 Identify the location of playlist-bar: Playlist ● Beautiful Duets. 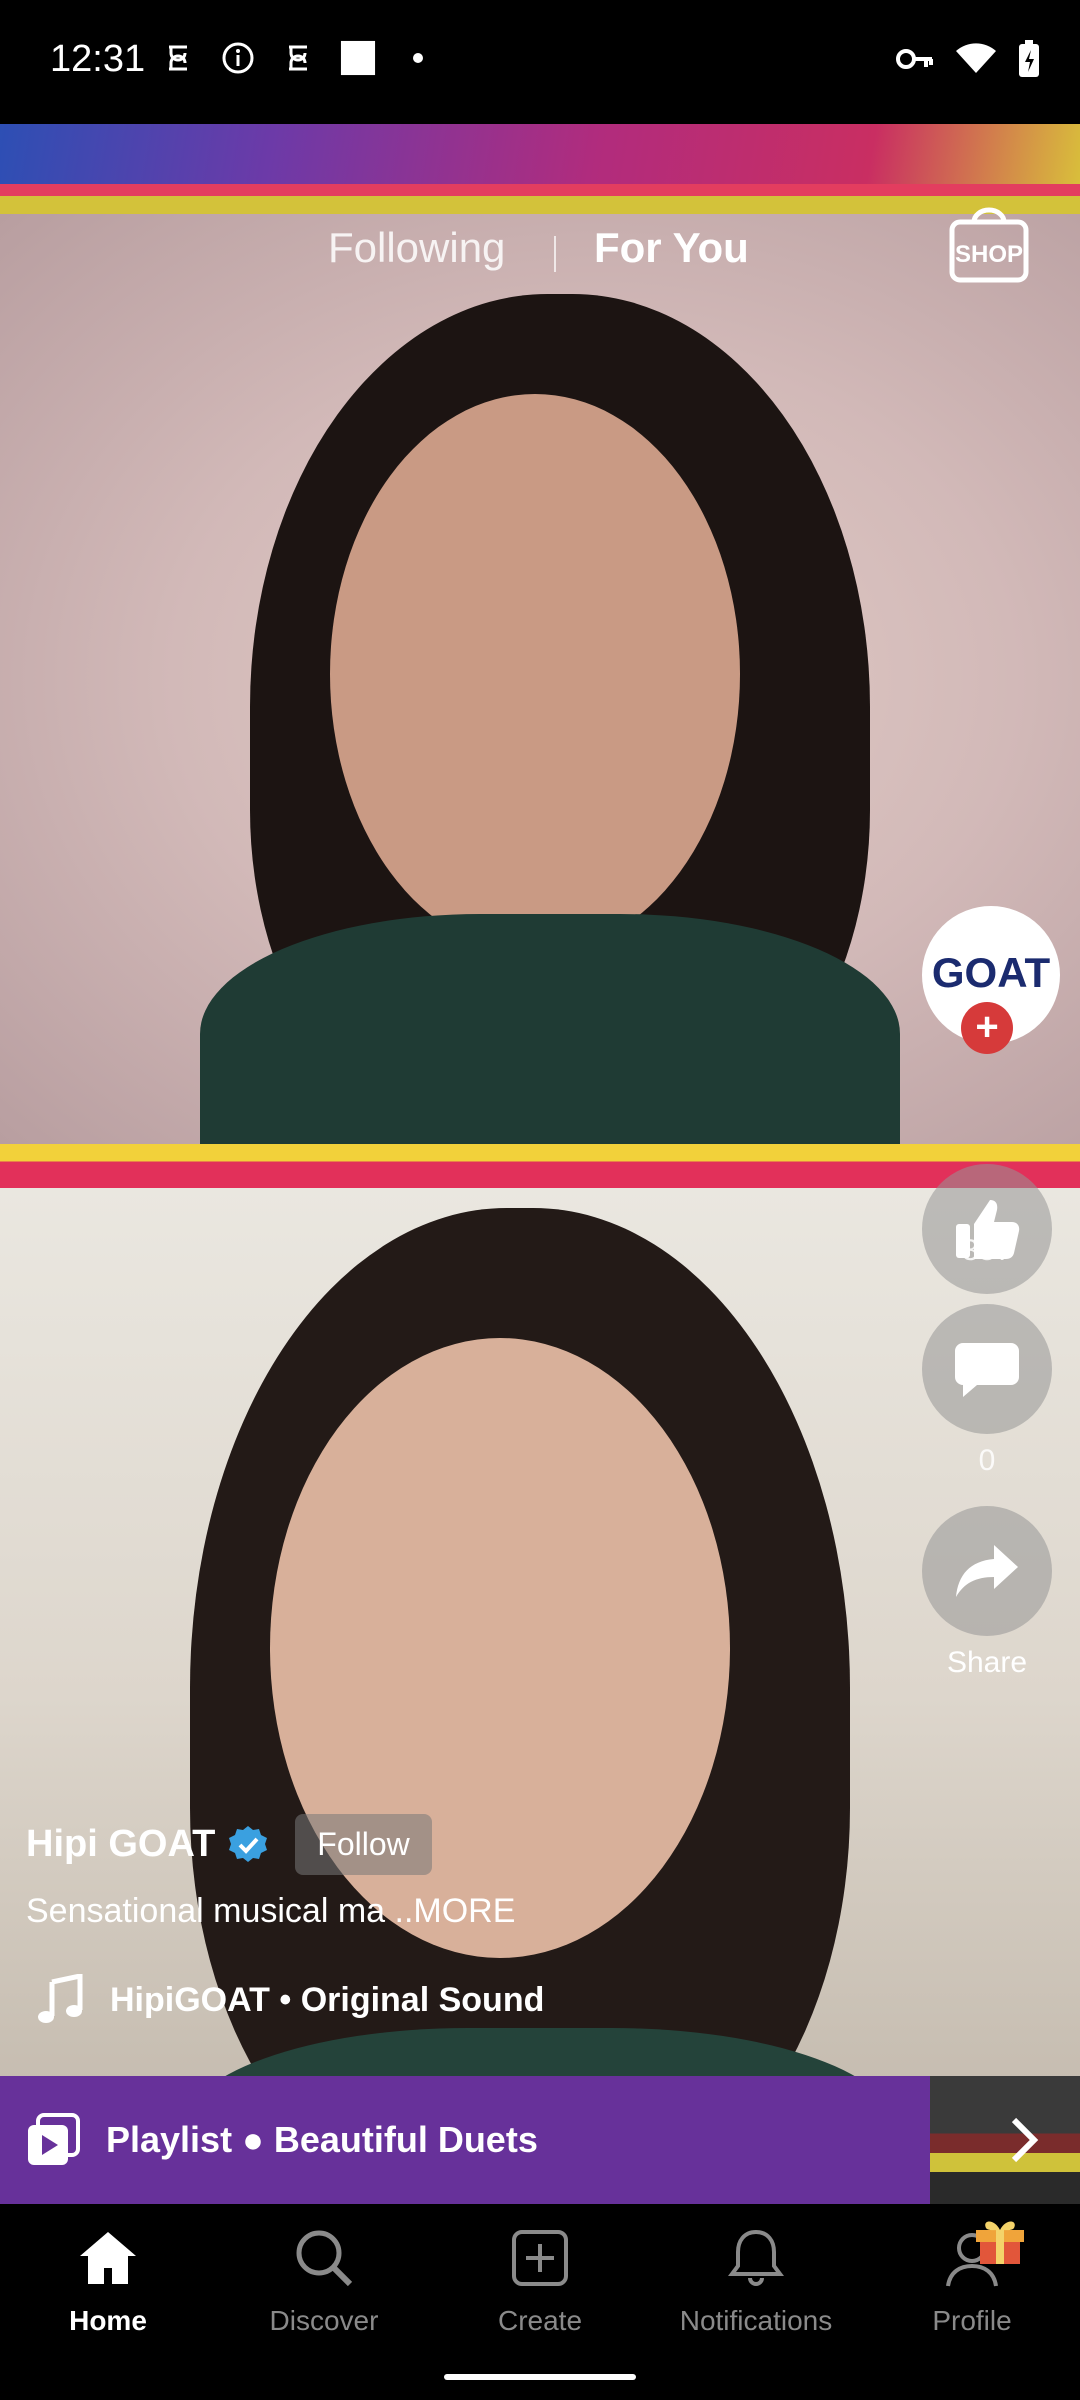
(465, 2140).